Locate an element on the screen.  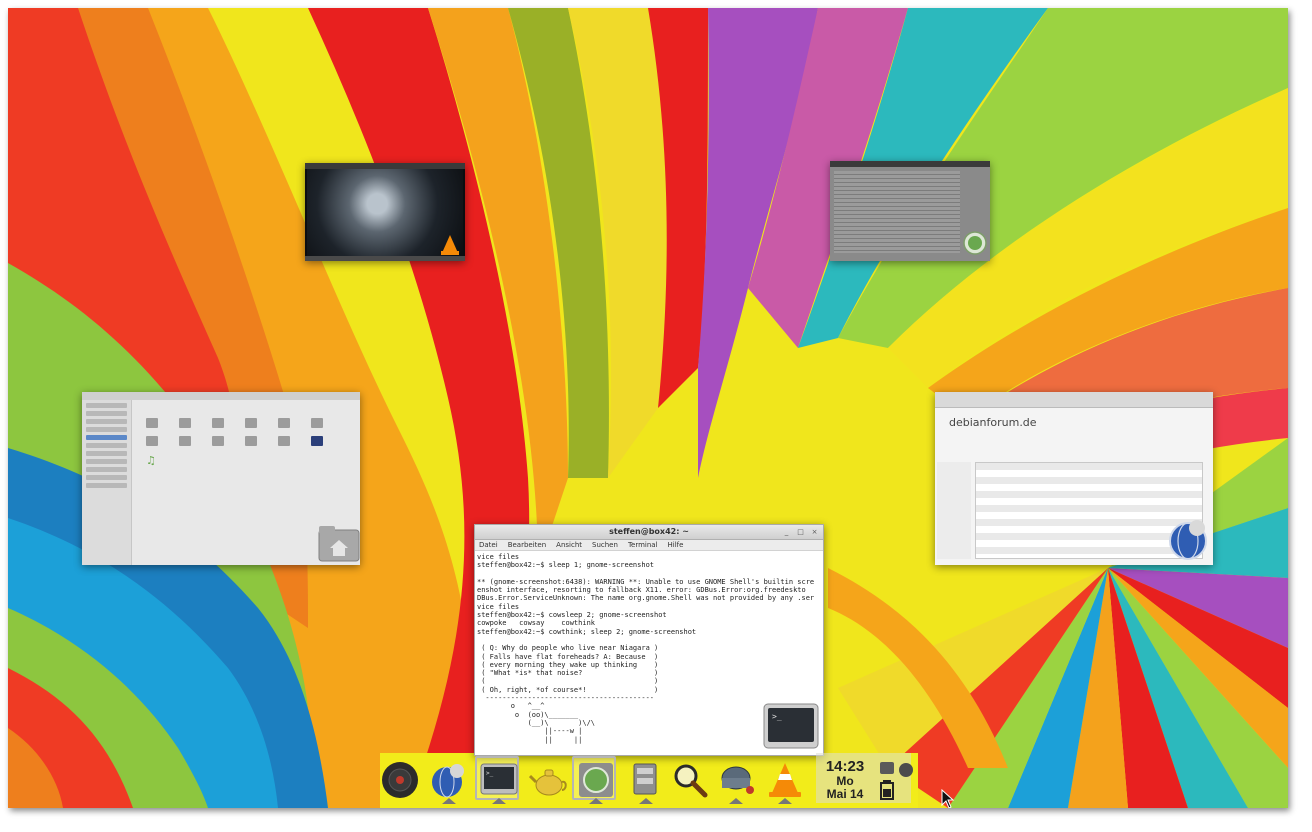
dock-item-terminal: >_ is located at coordinates (497, 780).